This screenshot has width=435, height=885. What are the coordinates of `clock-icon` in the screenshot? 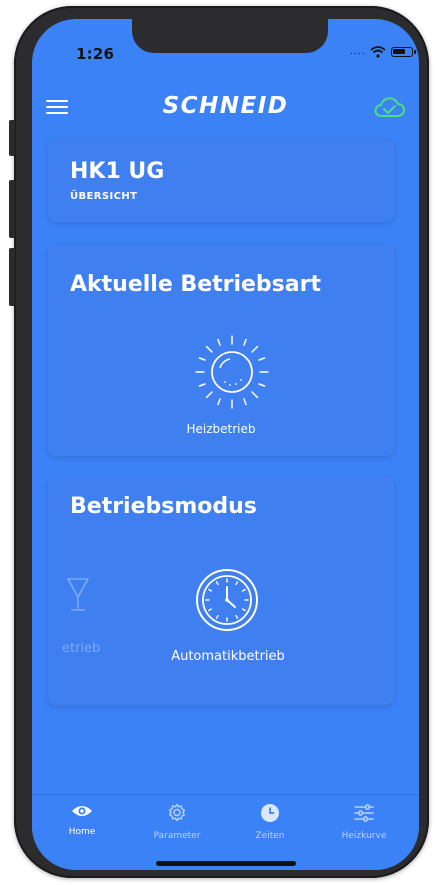 It's located at (227, 600).